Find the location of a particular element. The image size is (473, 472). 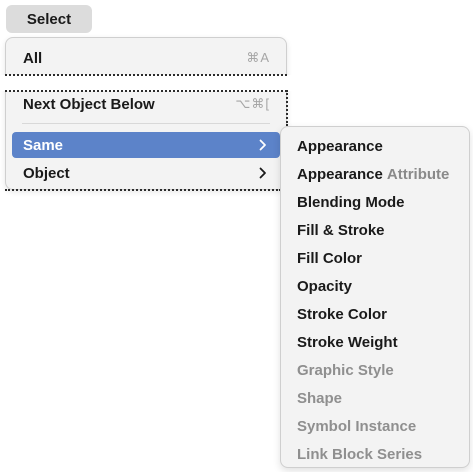

submenu-item-stroke-color: Stroke Color is located at coordinates (342, 314).